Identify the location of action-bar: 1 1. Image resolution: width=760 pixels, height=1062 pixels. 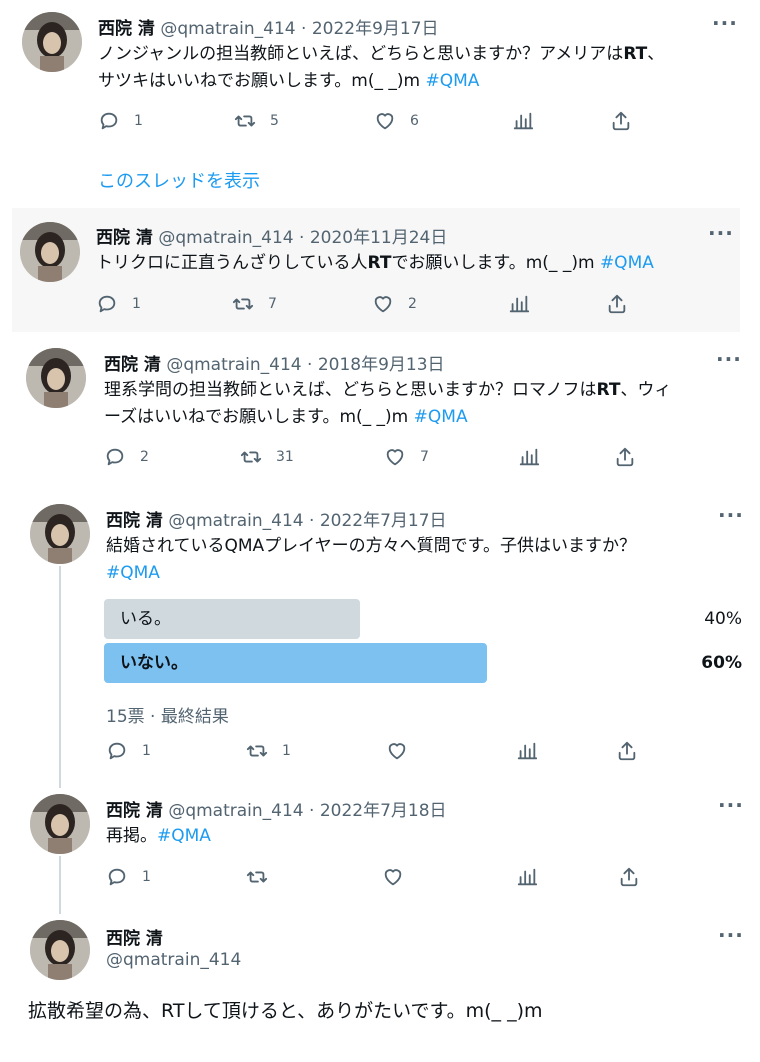
(376, 752).